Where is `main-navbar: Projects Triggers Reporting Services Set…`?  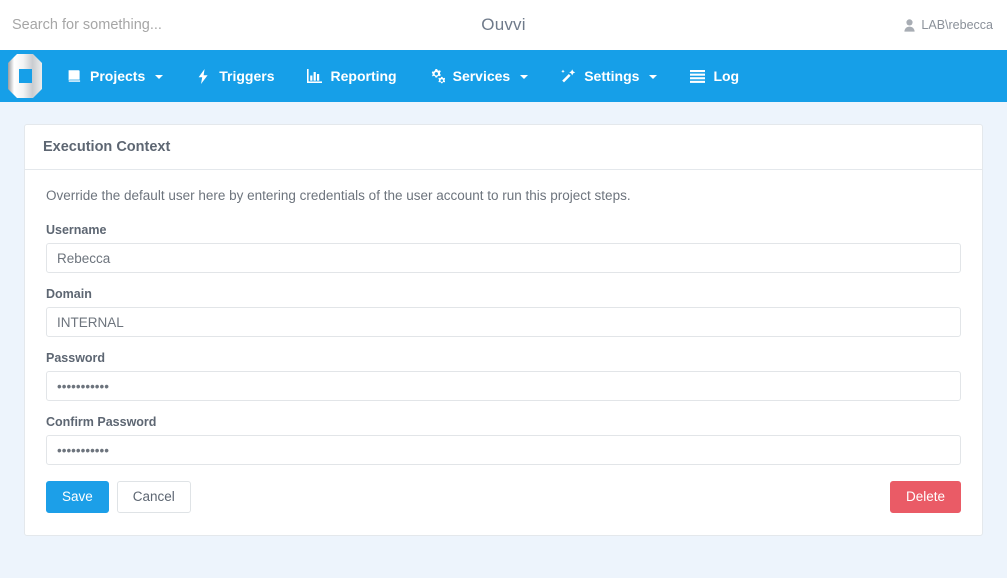 main-navbar: Projects Triggers Reporting Services Set… is located at coordinates (503, 76).